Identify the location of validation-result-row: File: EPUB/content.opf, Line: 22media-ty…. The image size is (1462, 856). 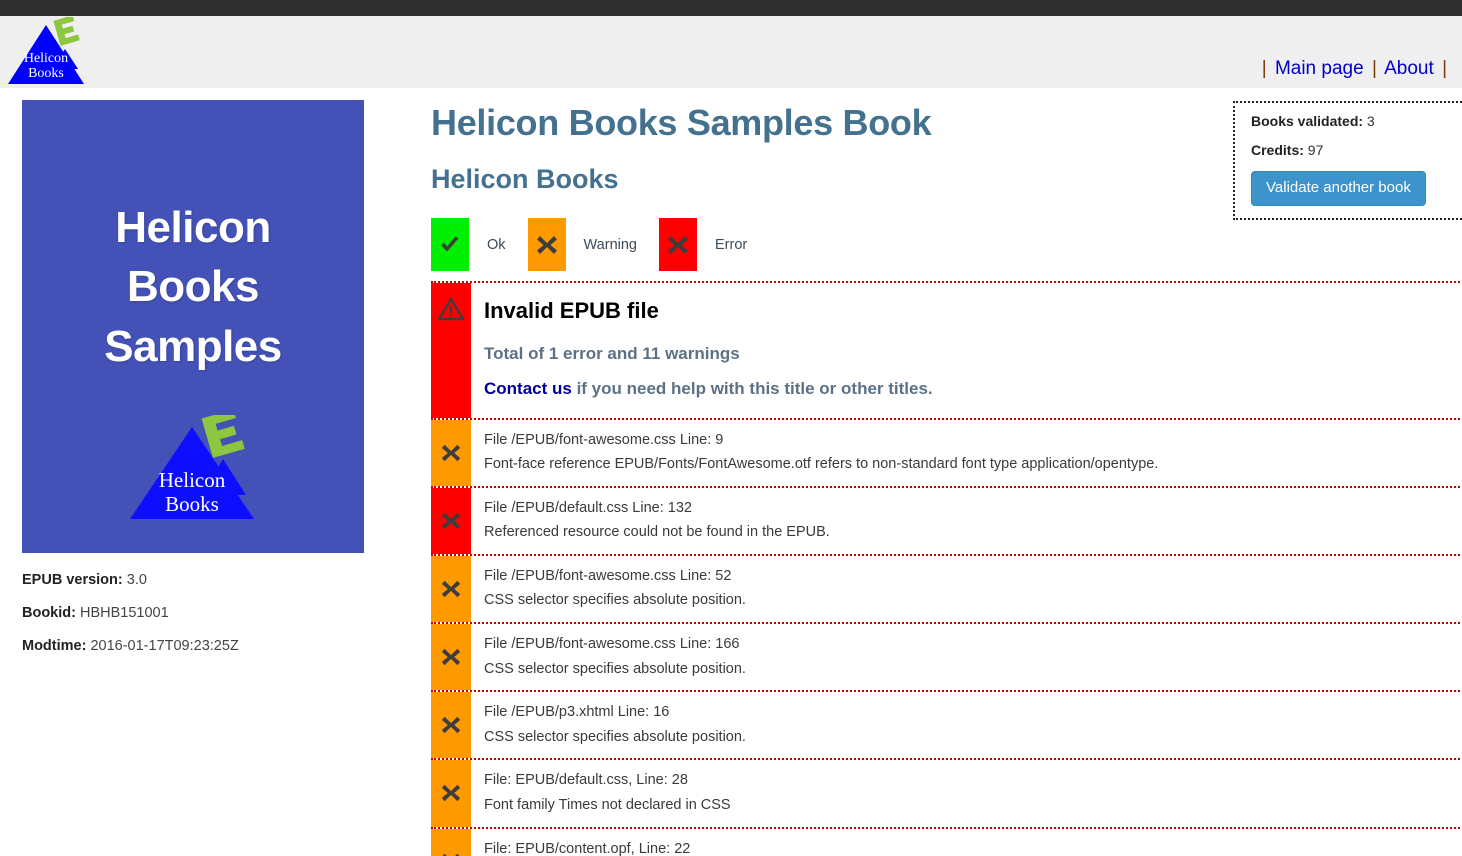
(946, 841).